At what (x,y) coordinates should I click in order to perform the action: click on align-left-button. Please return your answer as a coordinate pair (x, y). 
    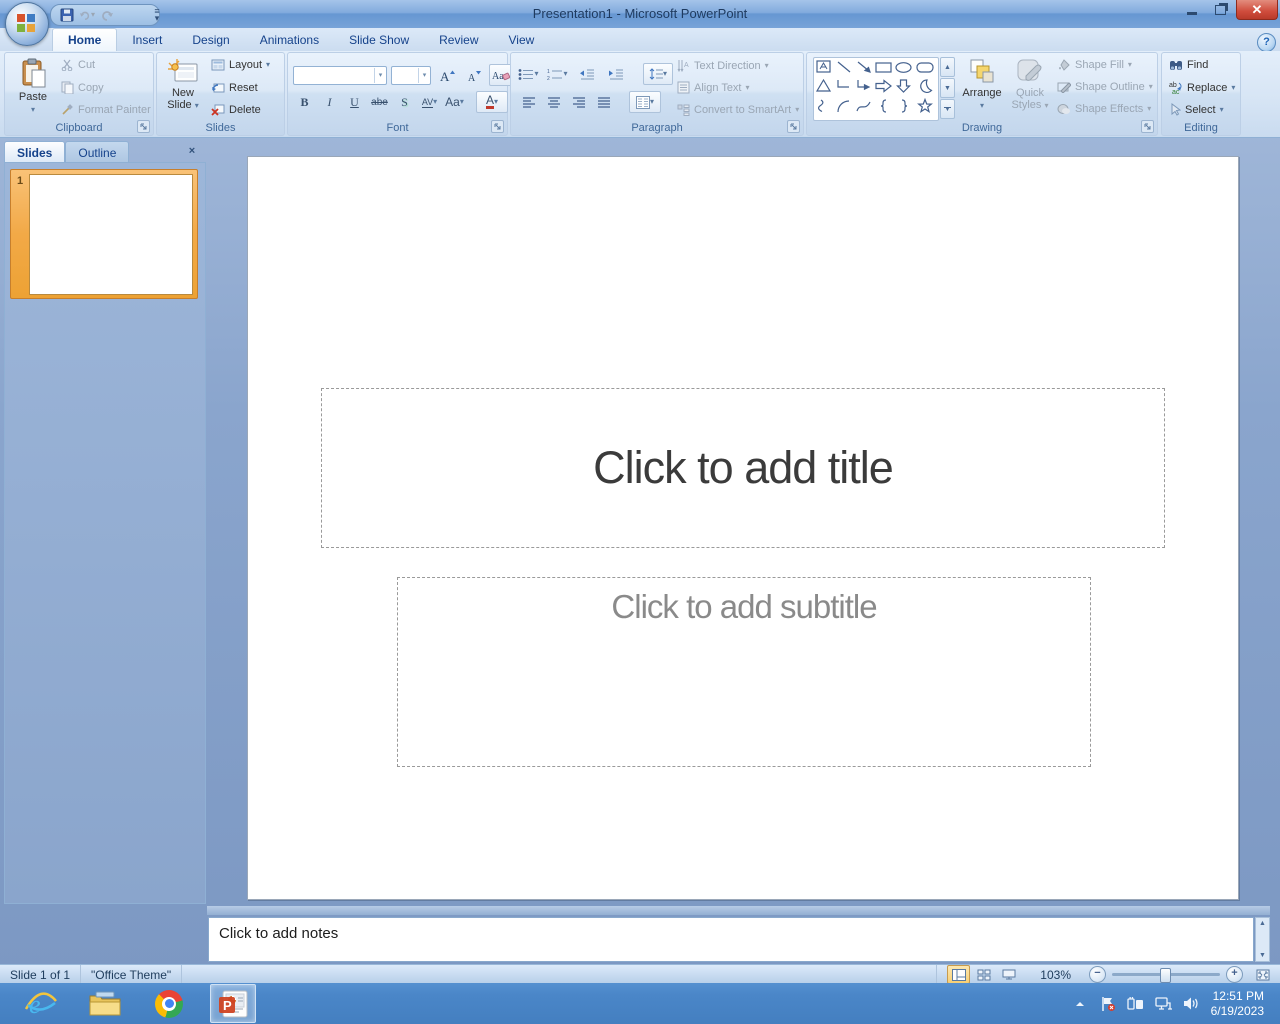
    Looking at the image, I should click on (528, 102).